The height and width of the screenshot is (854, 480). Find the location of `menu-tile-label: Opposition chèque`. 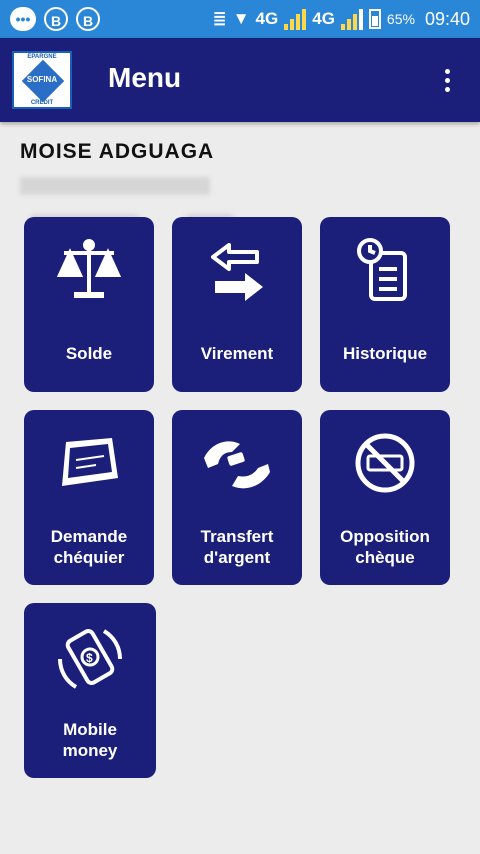

menu-tile-label: Opposition chèque is located at coordinates (385, 547).